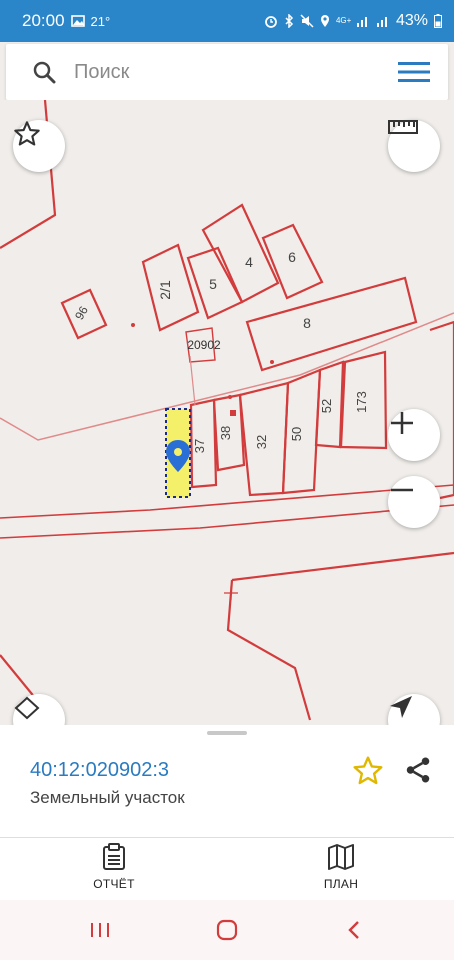  Describe the element at coordinates (414, 72) in the screenshot. I see `hamburger-menu-icon` at that location.